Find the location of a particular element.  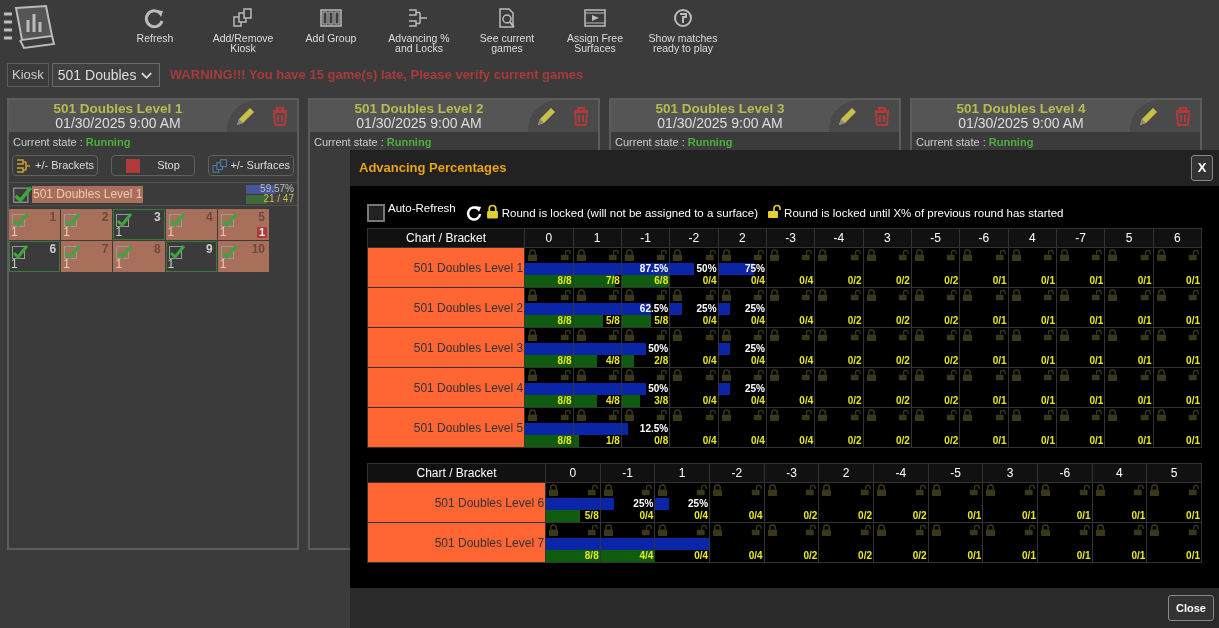

toolbar-button: Add Group is located at coordinates (331, 29).